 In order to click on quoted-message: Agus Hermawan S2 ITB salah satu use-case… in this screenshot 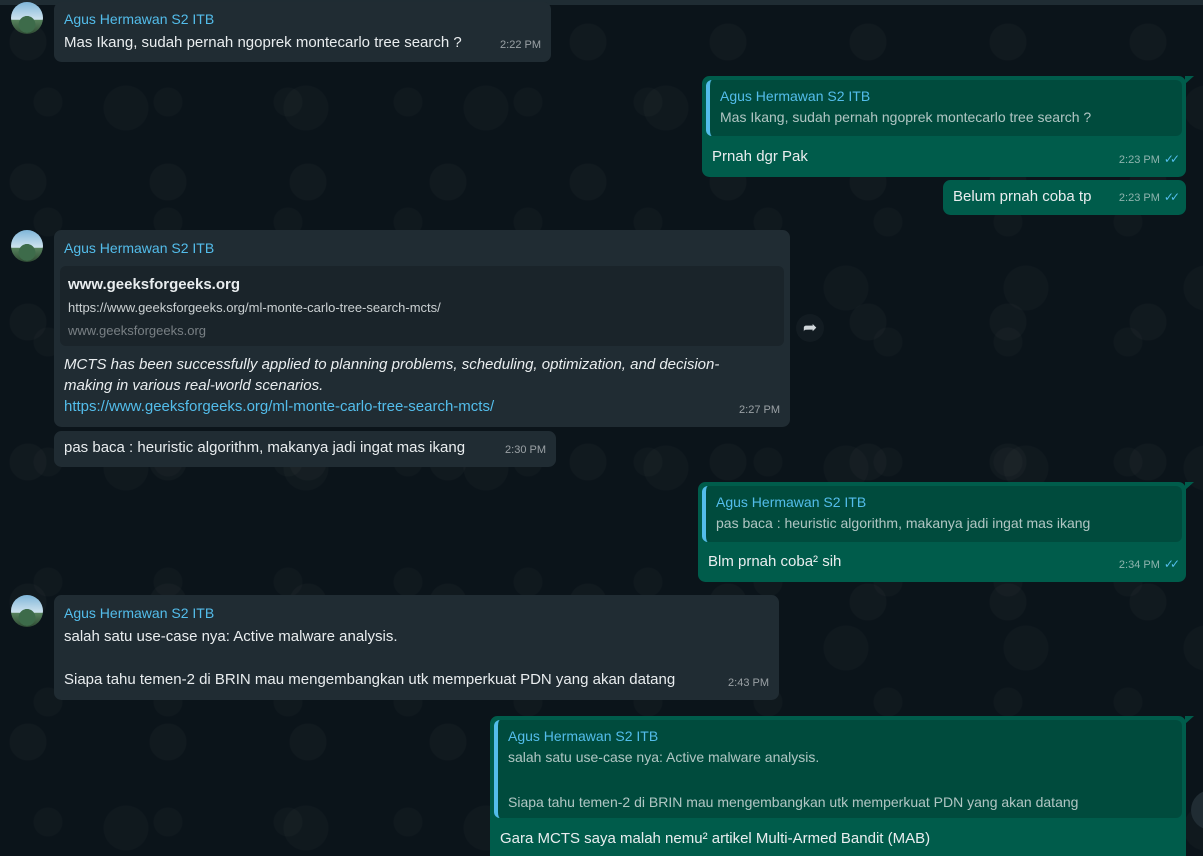, I will do `click(838, 769)`.